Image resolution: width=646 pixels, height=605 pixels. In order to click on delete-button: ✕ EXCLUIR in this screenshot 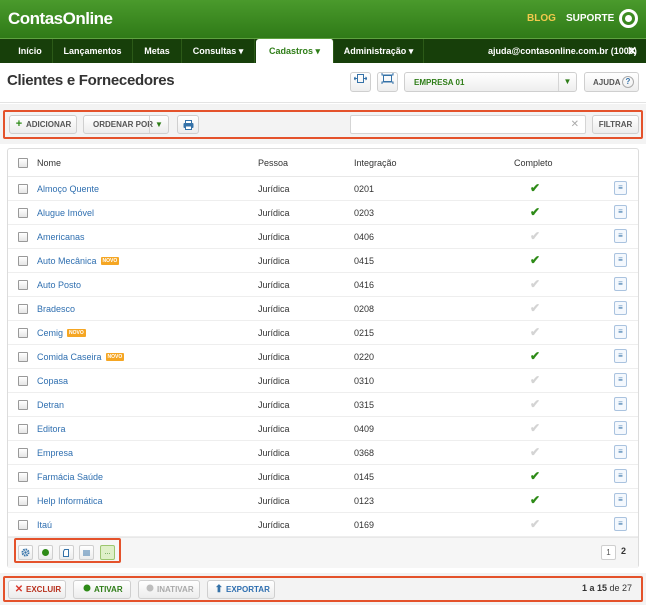, I will do `click(37, 589)`.